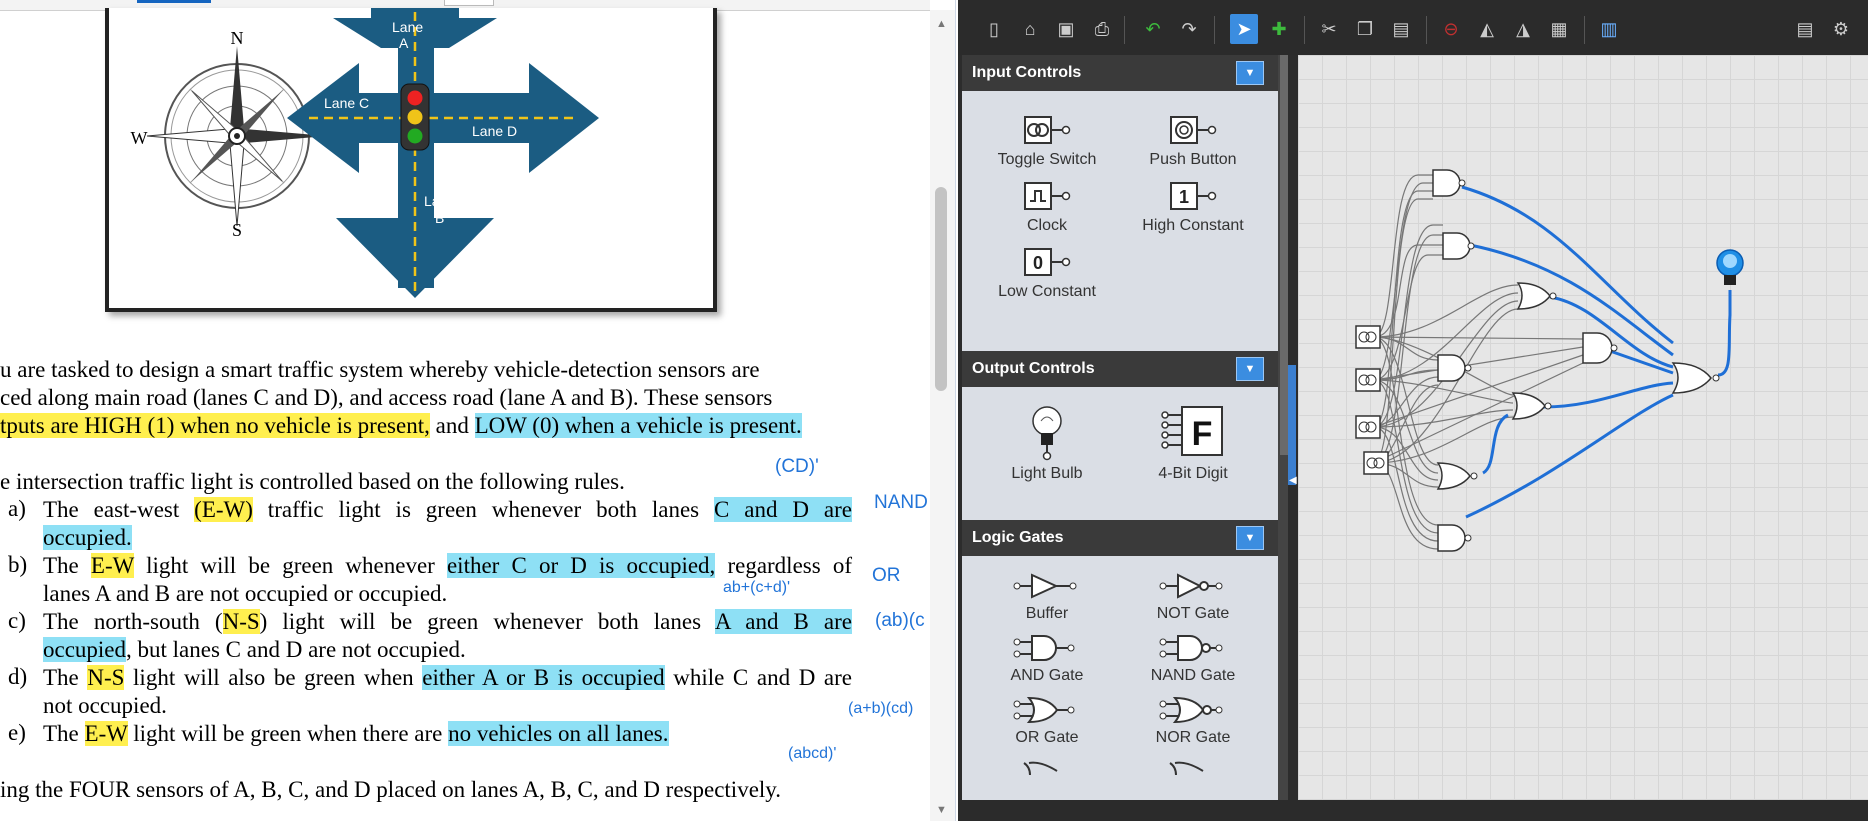 Image resolution: width=1868 pixels, height=821 pixels. I want to click on not-gate-item: NOT Gate, so click(1193, 594).